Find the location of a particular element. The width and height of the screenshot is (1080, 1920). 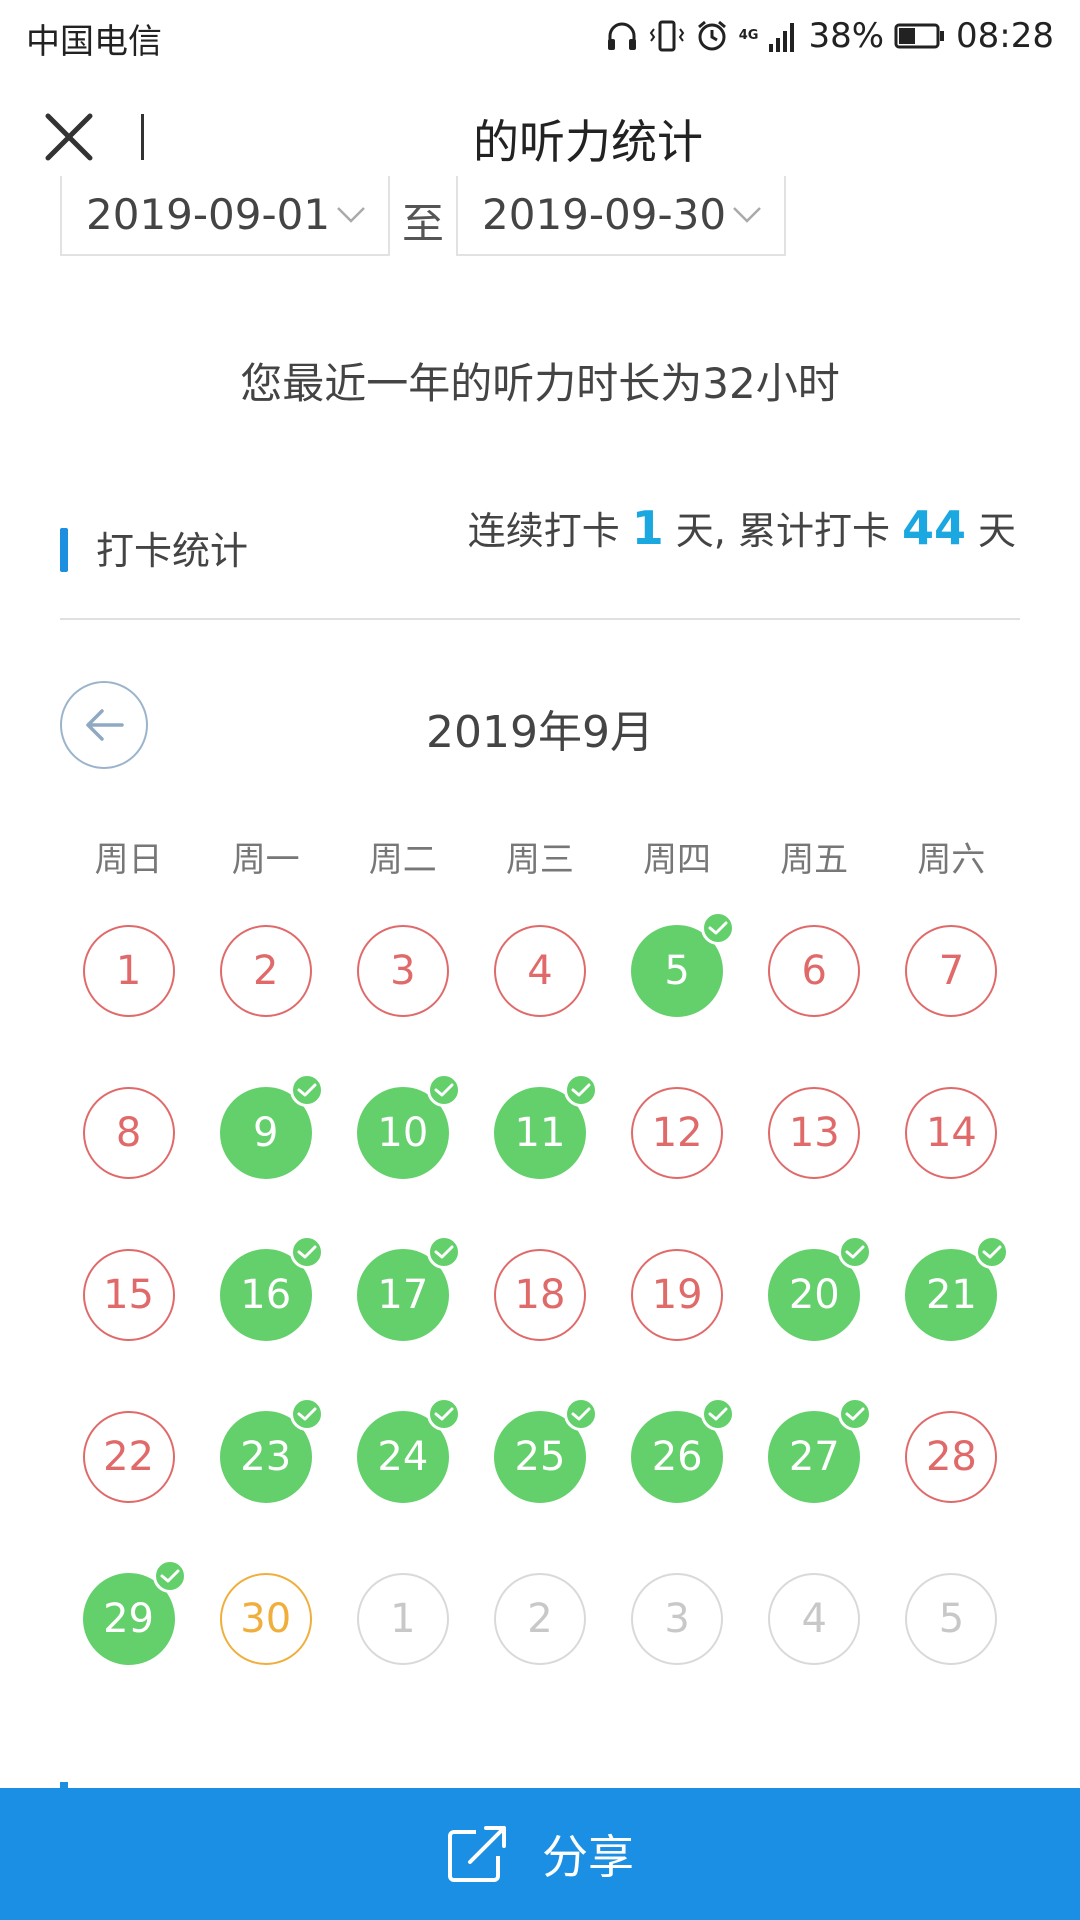

calendar-day: 9 is located at coordinates (271, 1126).